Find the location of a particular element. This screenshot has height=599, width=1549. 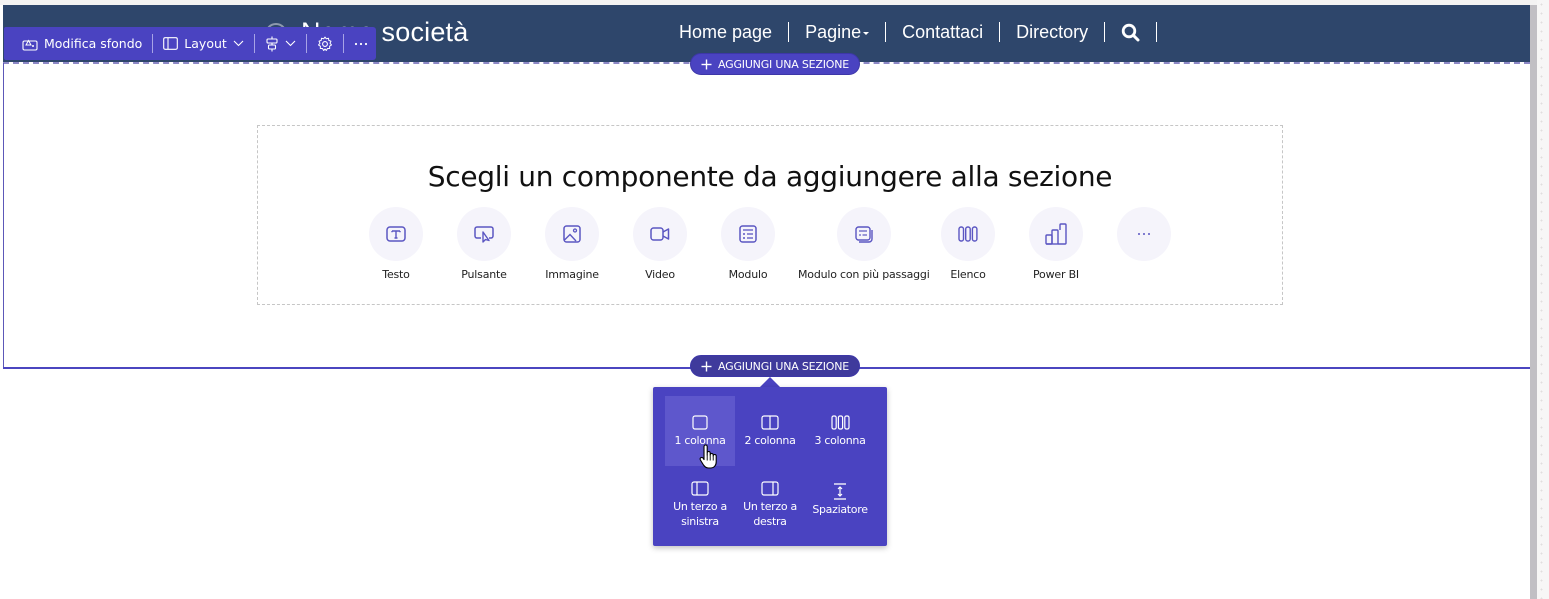

caret-down-icon is located at coordinates (866, 33).